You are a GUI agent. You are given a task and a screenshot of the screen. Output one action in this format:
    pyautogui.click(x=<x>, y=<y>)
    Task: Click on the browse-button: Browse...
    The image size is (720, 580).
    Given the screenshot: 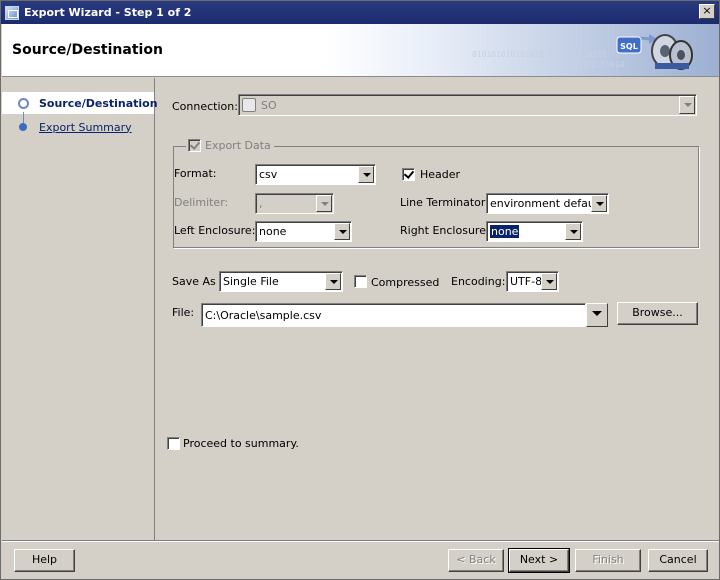 What is the action you would take?
    pyautogui.click(x=657, y=313)
    